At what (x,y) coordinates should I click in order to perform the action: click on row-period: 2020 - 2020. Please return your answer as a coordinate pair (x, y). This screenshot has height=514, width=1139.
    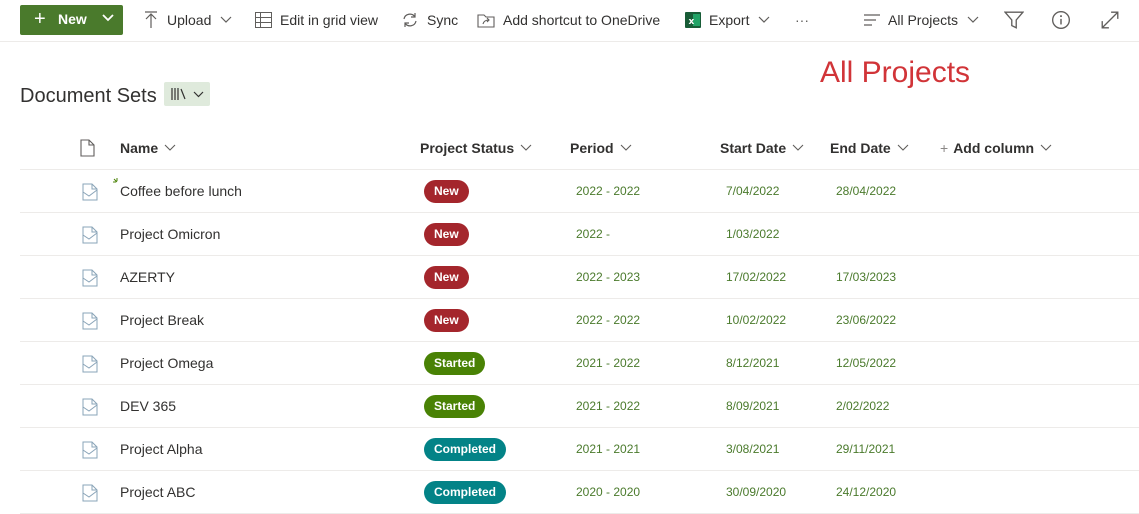
    Looking at the image, I should click on (608, 492).